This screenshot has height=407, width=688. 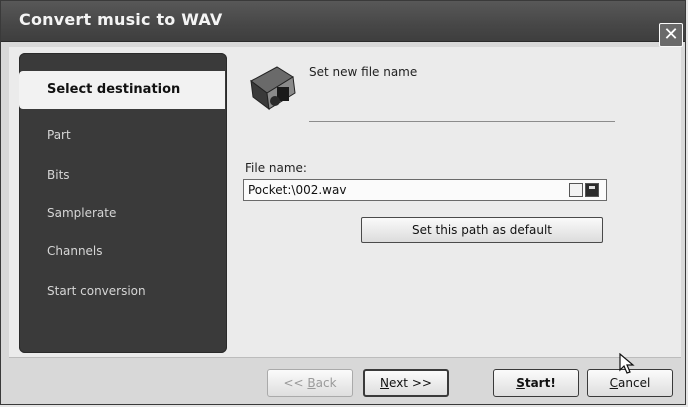 What do you see at coordinates (122, 90) in the screenshot?
I see `sidebar-item-select-destination: Select destination` at bounding box center [122, 90].